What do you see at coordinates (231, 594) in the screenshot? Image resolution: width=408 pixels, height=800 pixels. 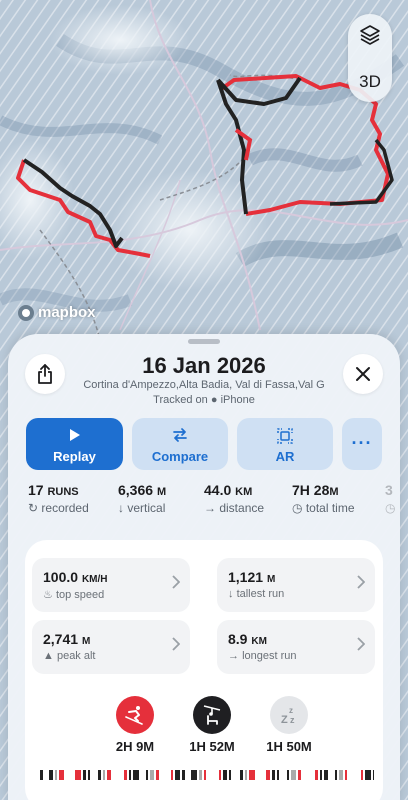 I see `arrow-down-icon: ↓` at bounding box center [231, 594].